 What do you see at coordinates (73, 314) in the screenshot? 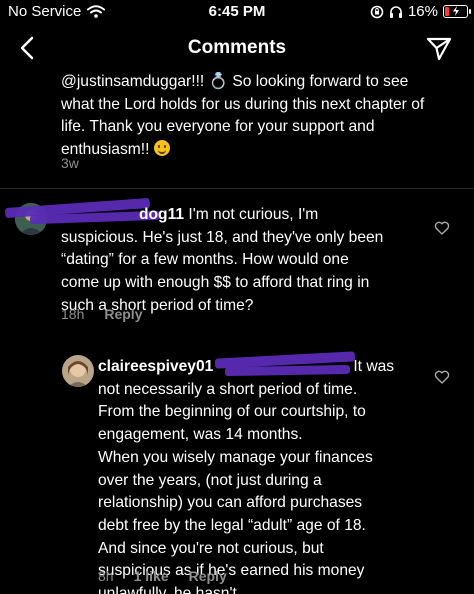
I see `comment-time: 18h` at bounding box center [73, 314].